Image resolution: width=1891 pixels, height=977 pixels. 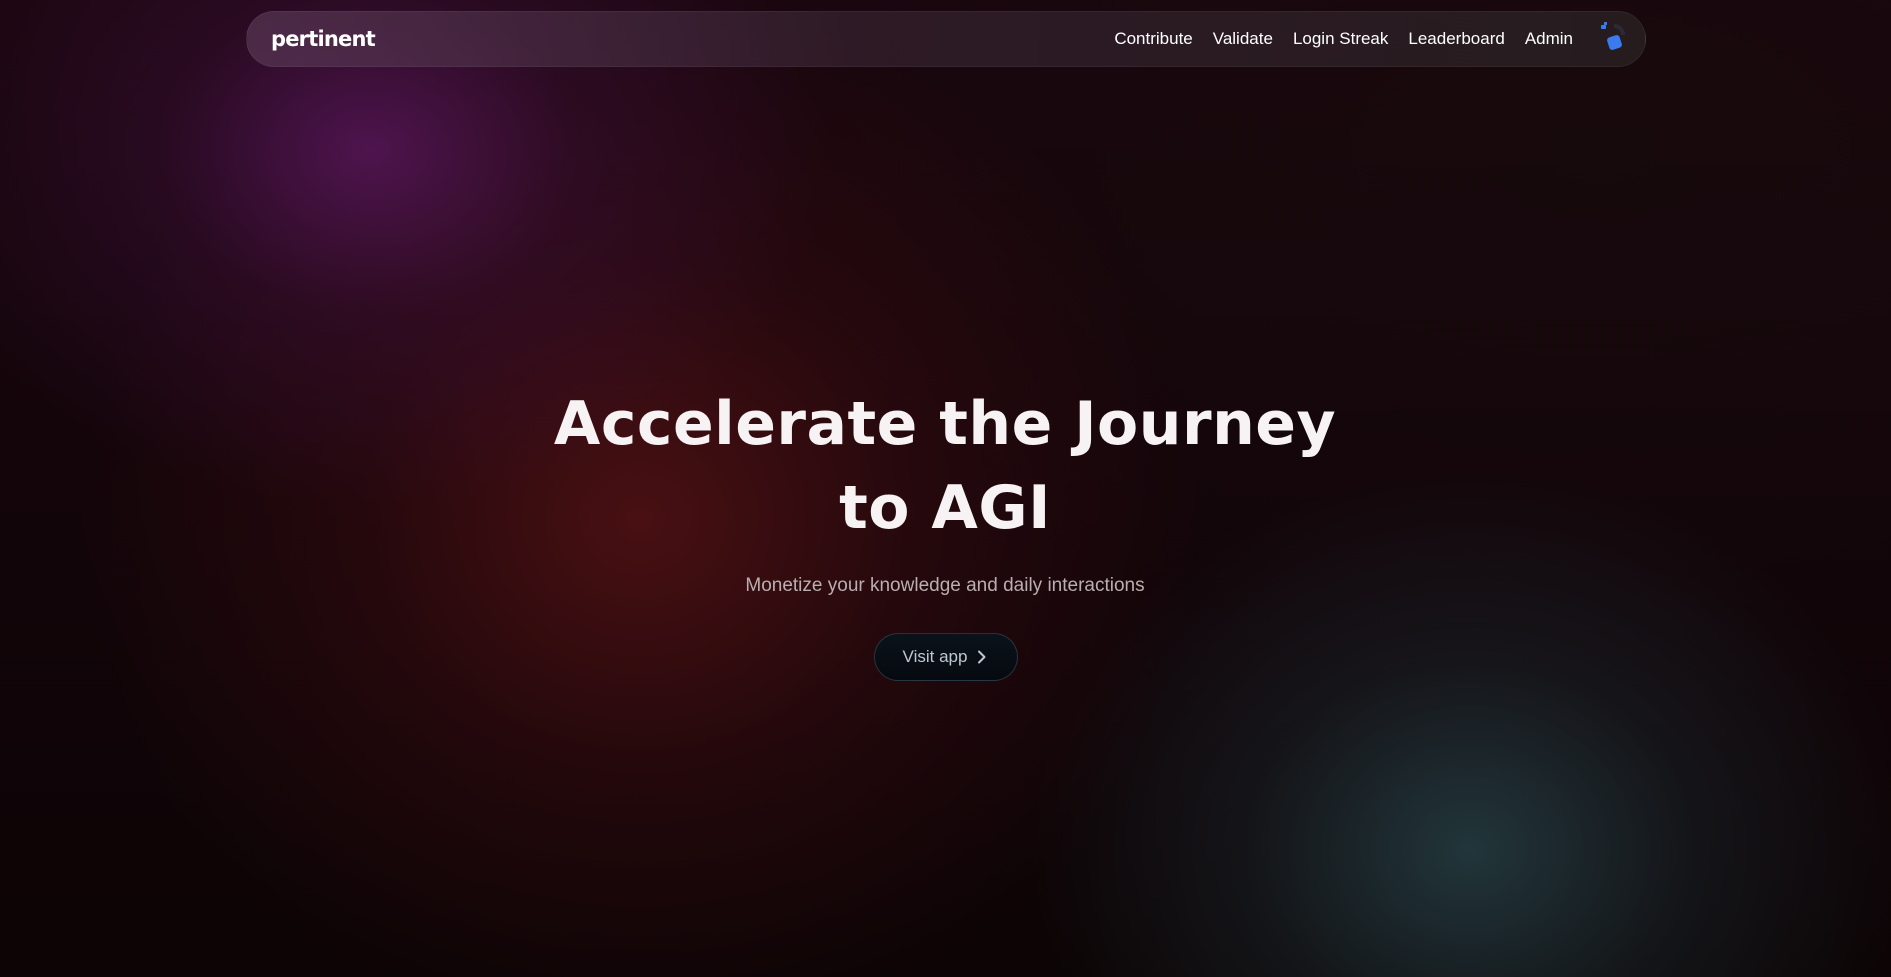 I want to click on nav-link-login-streak: Login Streak, so click(x=1340, y=39).